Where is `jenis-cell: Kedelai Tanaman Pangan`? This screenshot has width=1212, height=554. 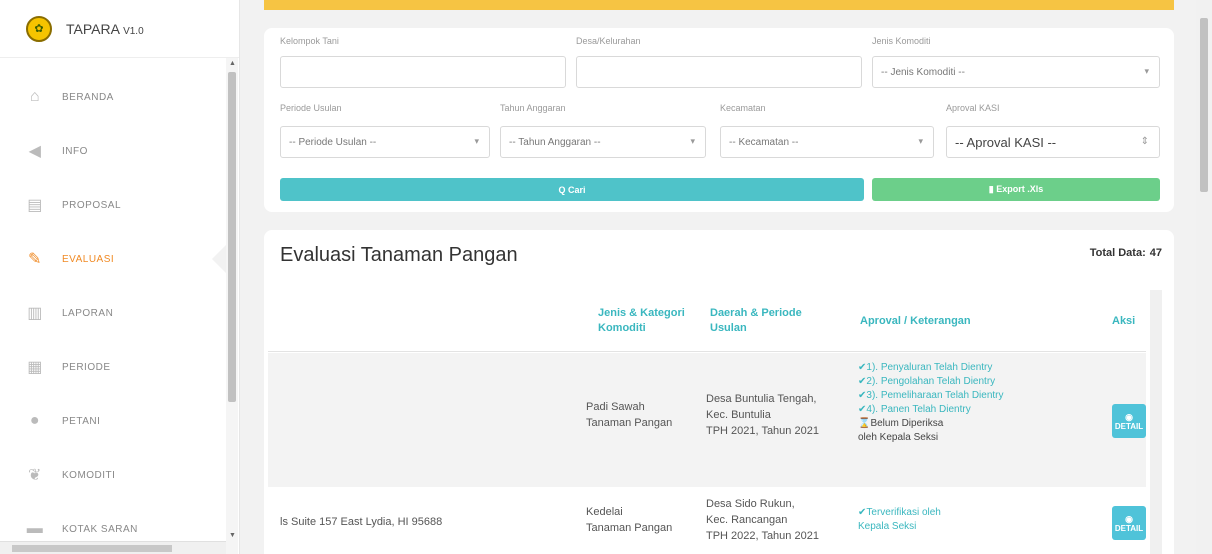
jenis-cell: Kedelai Tanaman Pangan is located at coordinates (629, 520).